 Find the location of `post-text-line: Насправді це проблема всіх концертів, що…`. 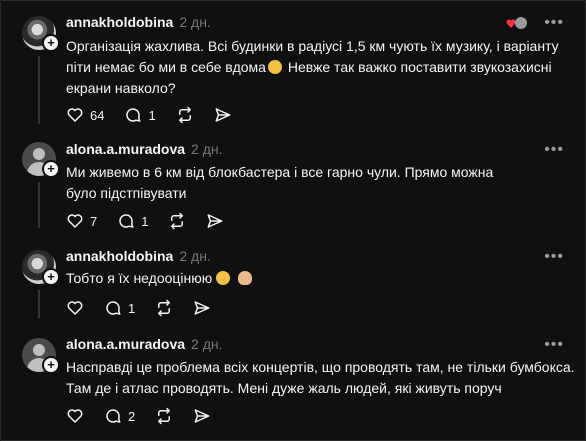

post-text-line: Насправді це проблема всіх концертів, що… is located at coordinates (320, 367).